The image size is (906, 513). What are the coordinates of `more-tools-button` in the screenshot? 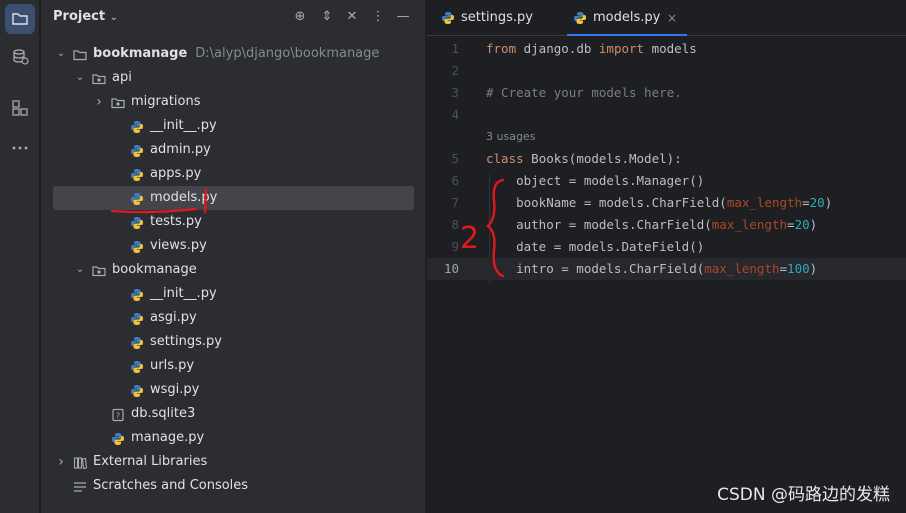 It's located at (20, 148).